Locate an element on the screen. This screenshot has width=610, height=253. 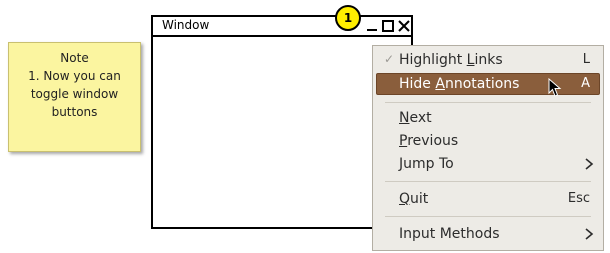
note-line: toggle window is located at coordinates (74, 94).